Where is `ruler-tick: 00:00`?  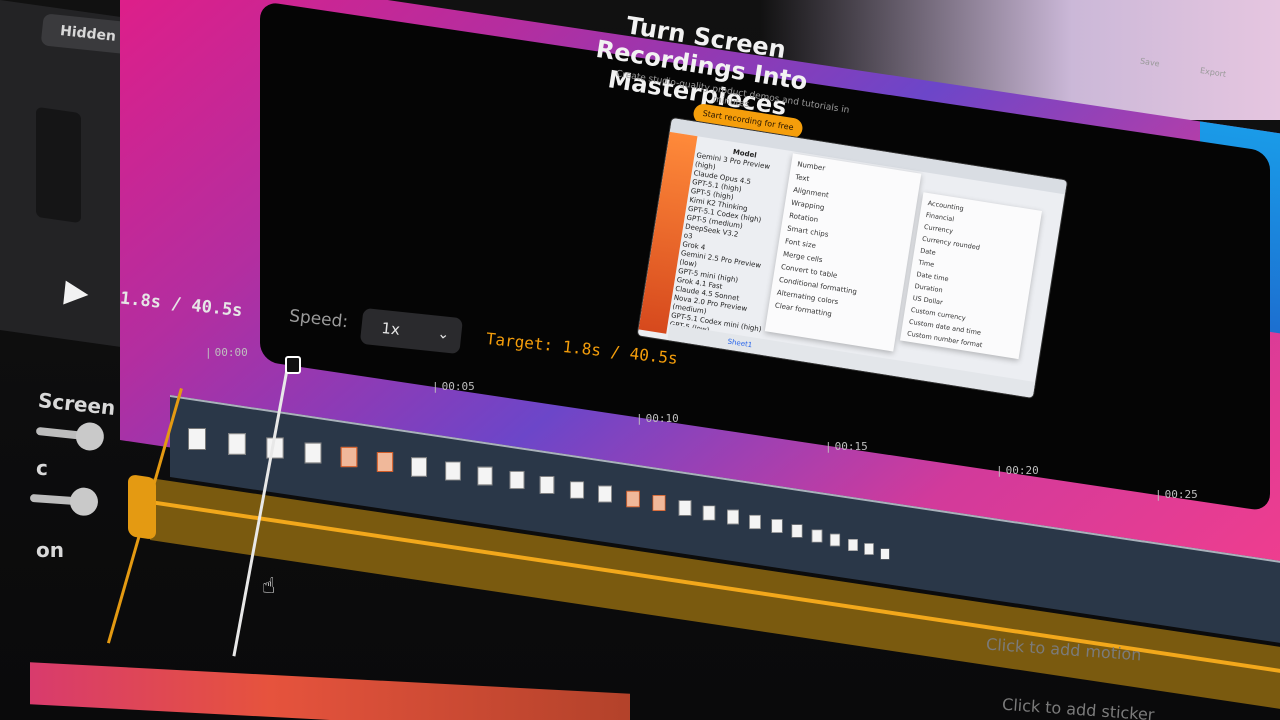 ruler-tick: 00:00 is located at coordinates (226, 352).